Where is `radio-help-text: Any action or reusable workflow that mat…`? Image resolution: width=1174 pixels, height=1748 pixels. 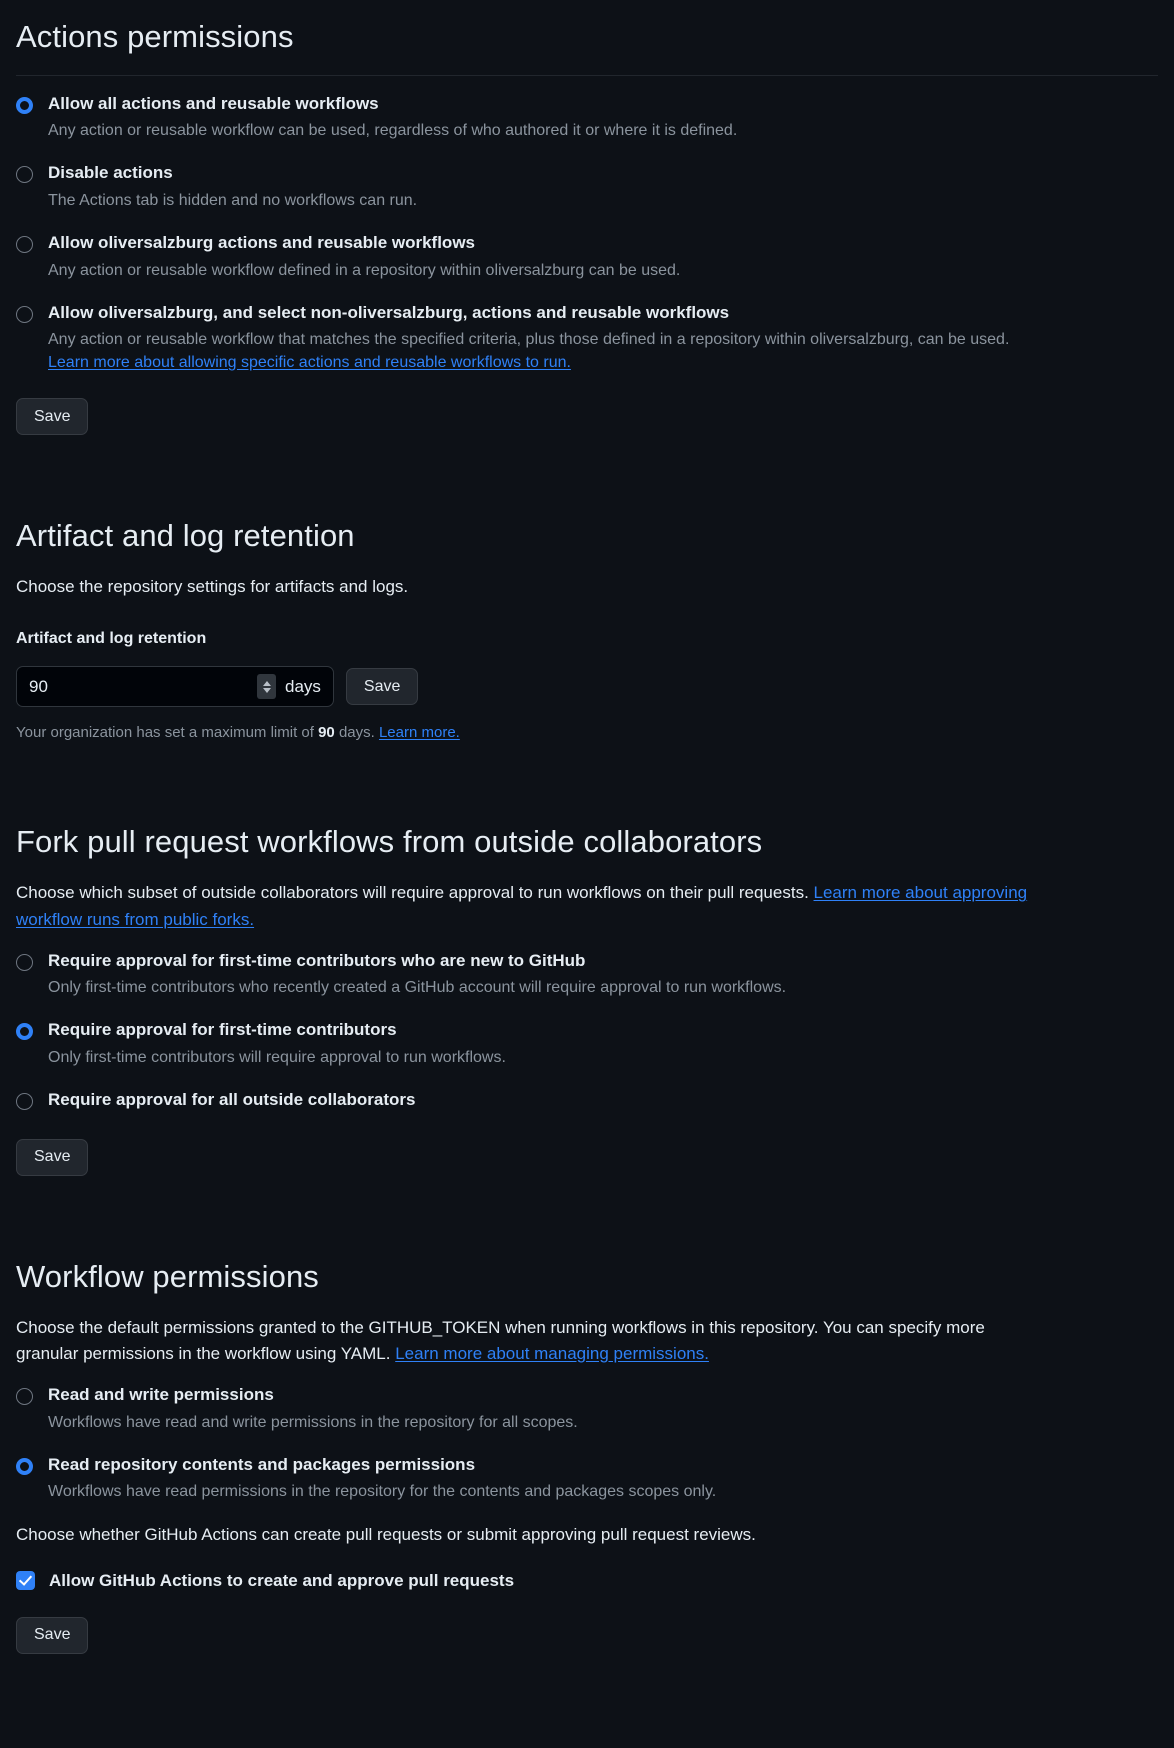
radio-help-text: Any action or reusable workflow that mat… is located at coordinates (529, 340).